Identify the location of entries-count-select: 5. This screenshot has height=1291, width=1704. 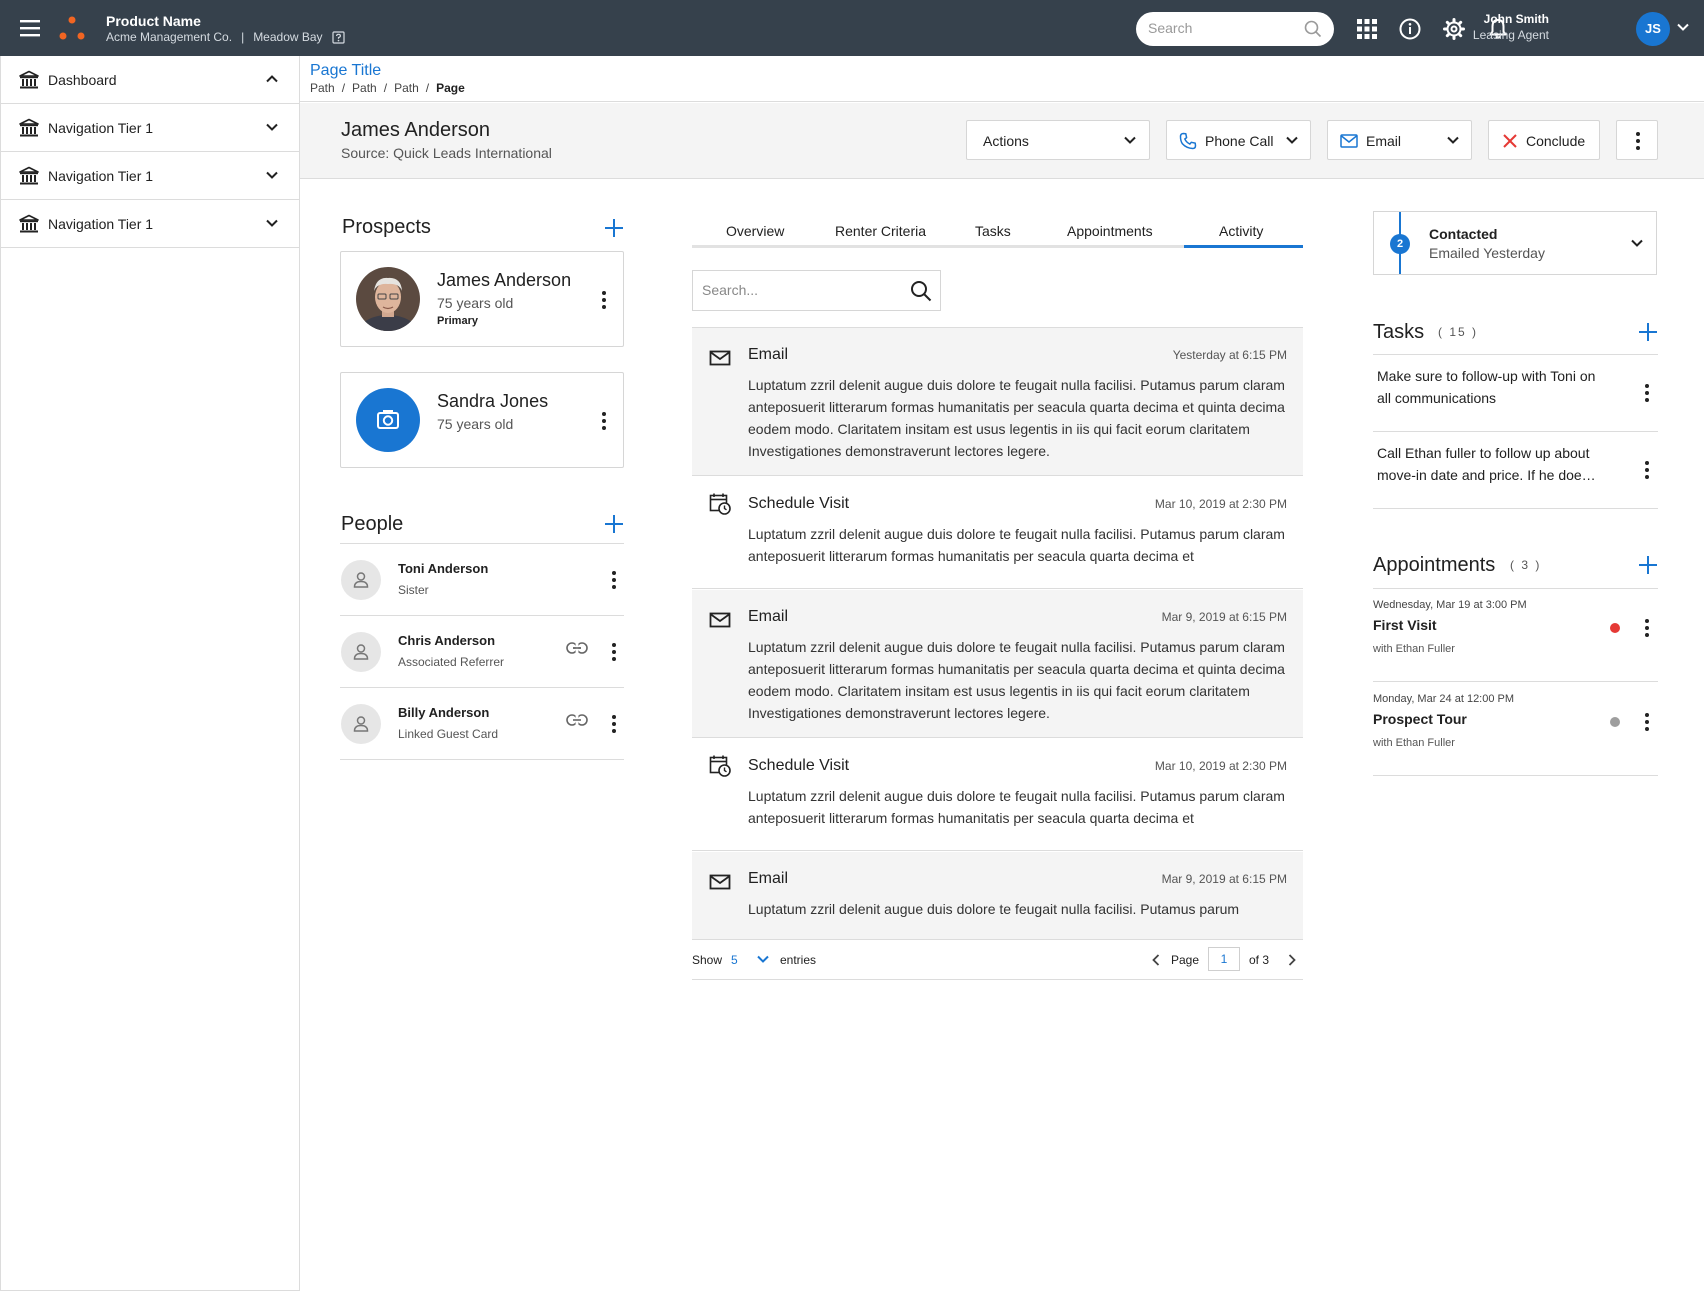
(734, 960).